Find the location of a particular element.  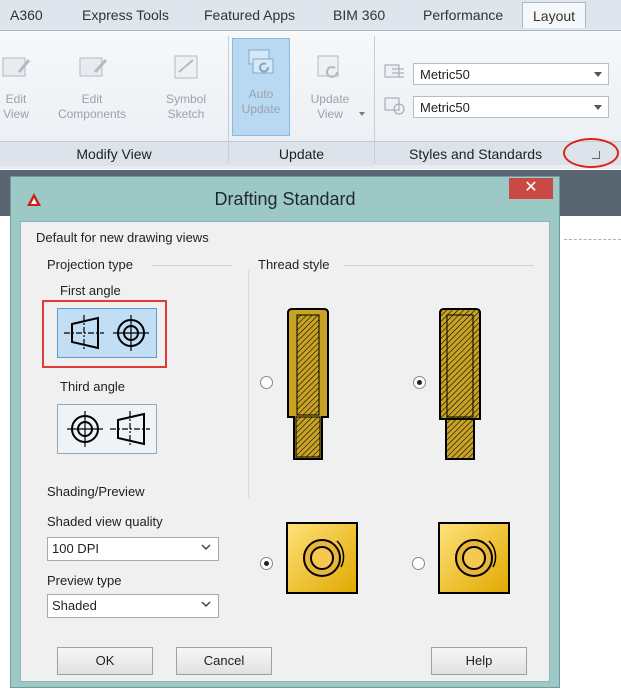

update-view-label-1: Update is located at coordinates (330, 99).